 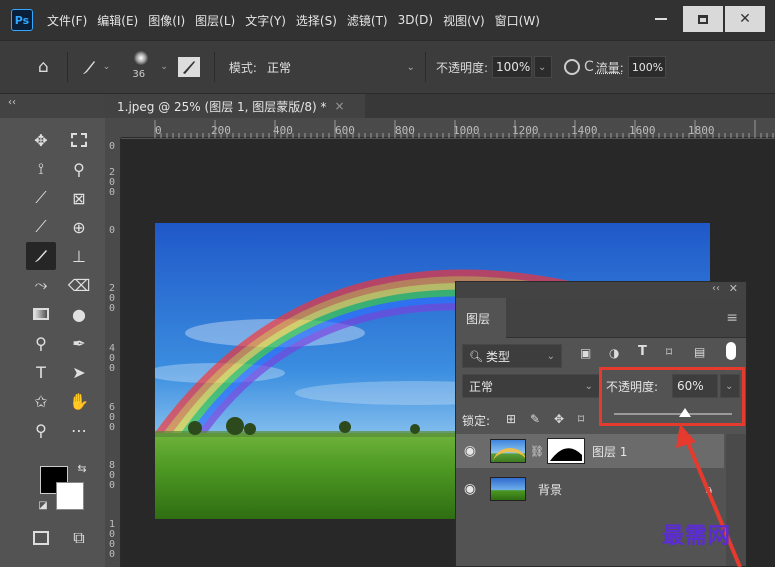 What do you see at coordinates (661, 19) in the screenshot?
I see `minimize-button` at bounding box center [661, 19].